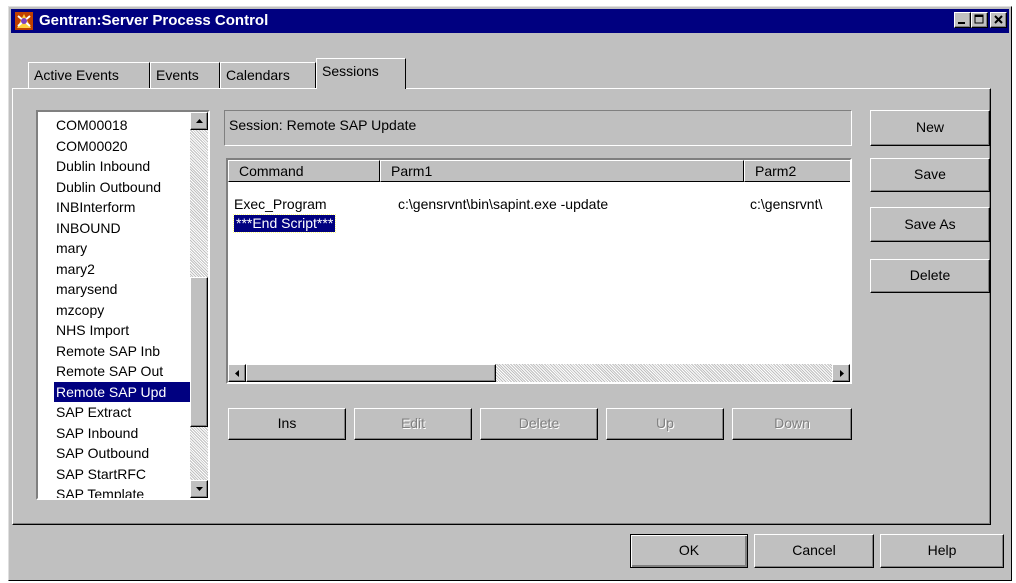  What do you see at coordinates (122, 248) in the screenshot?
I see `session-list-item: mary` at bounding box center [122, 248].